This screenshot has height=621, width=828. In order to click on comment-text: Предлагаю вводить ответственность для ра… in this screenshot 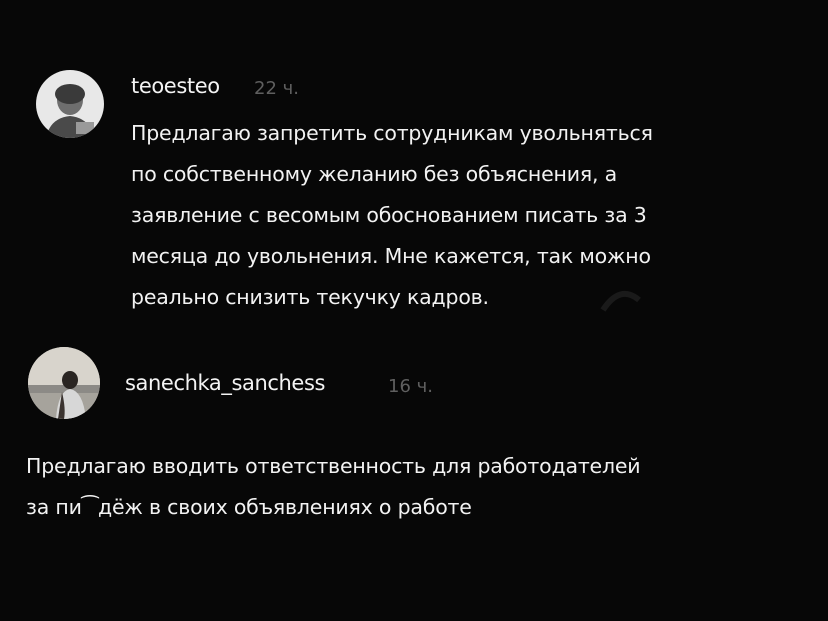, I will do `click(333, 487)`.